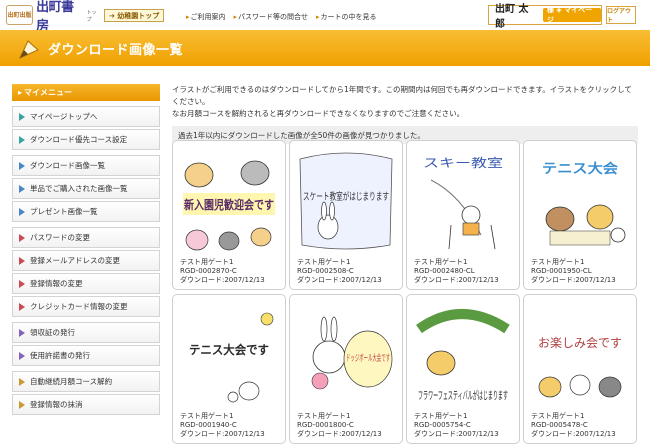  What do you see at coordinates (53, 17) in the screenshot?
I see `site-logo: 出町出版 出町書房 トップ` at bounding box center [53, 17].